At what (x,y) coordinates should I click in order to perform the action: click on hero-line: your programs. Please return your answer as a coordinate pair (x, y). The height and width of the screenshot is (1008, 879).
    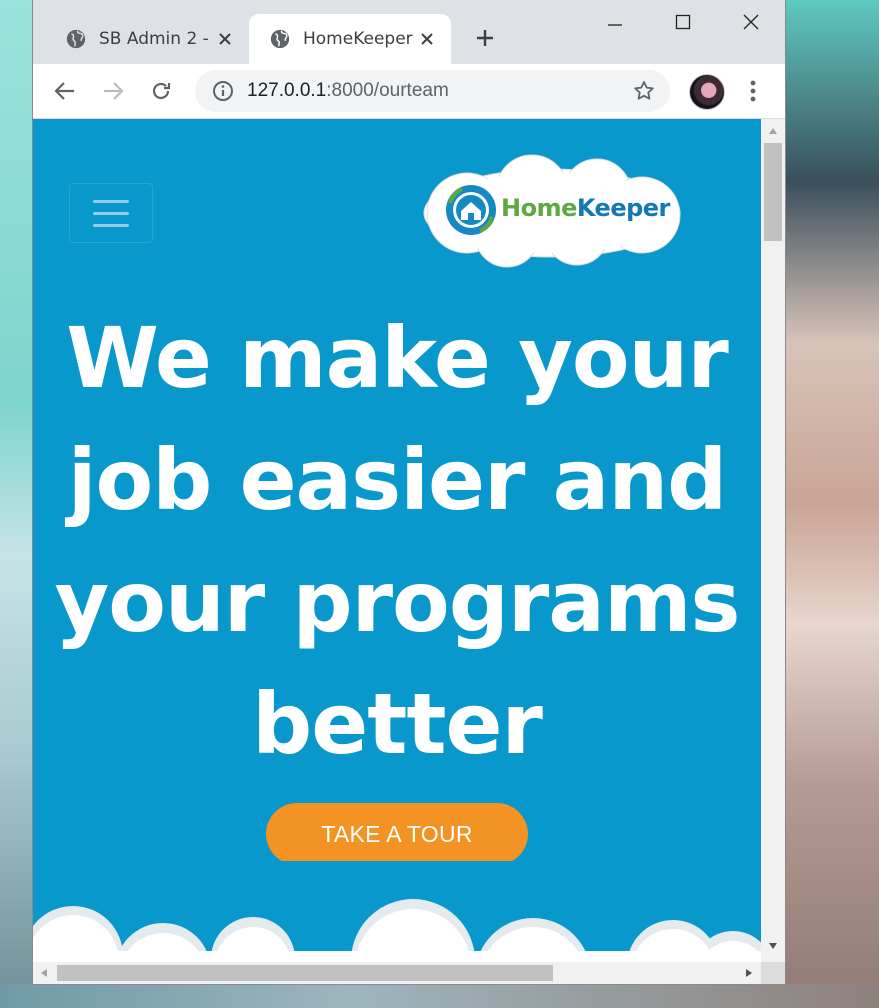
    Looking at the image, I should click on (397, 602).